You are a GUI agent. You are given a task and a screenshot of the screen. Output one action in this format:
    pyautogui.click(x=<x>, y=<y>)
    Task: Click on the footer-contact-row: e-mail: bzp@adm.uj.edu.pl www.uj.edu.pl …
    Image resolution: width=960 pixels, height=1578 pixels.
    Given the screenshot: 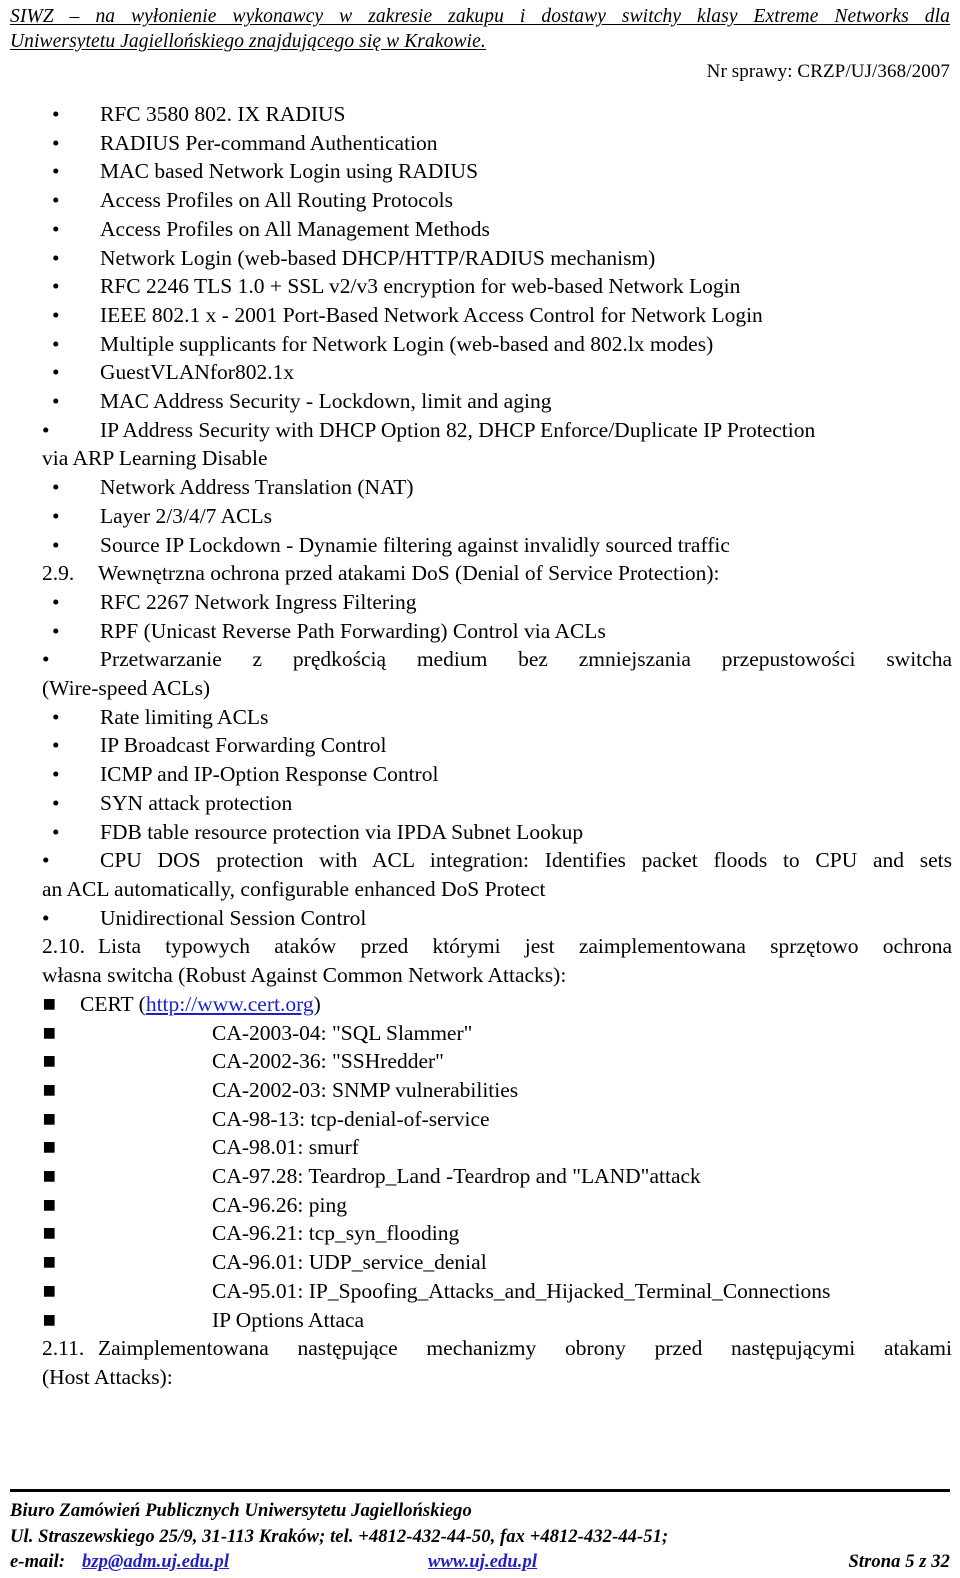 What is the action you would take?
    pyautogui.click(x=480, y=1563)
    